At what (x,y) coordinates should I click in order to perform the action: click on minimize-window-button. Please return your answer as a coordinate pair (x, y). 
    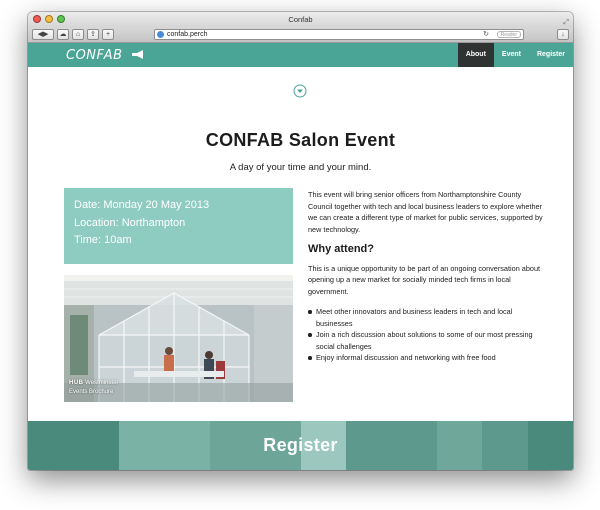
    Looking at the image, I should click on (49, 19).